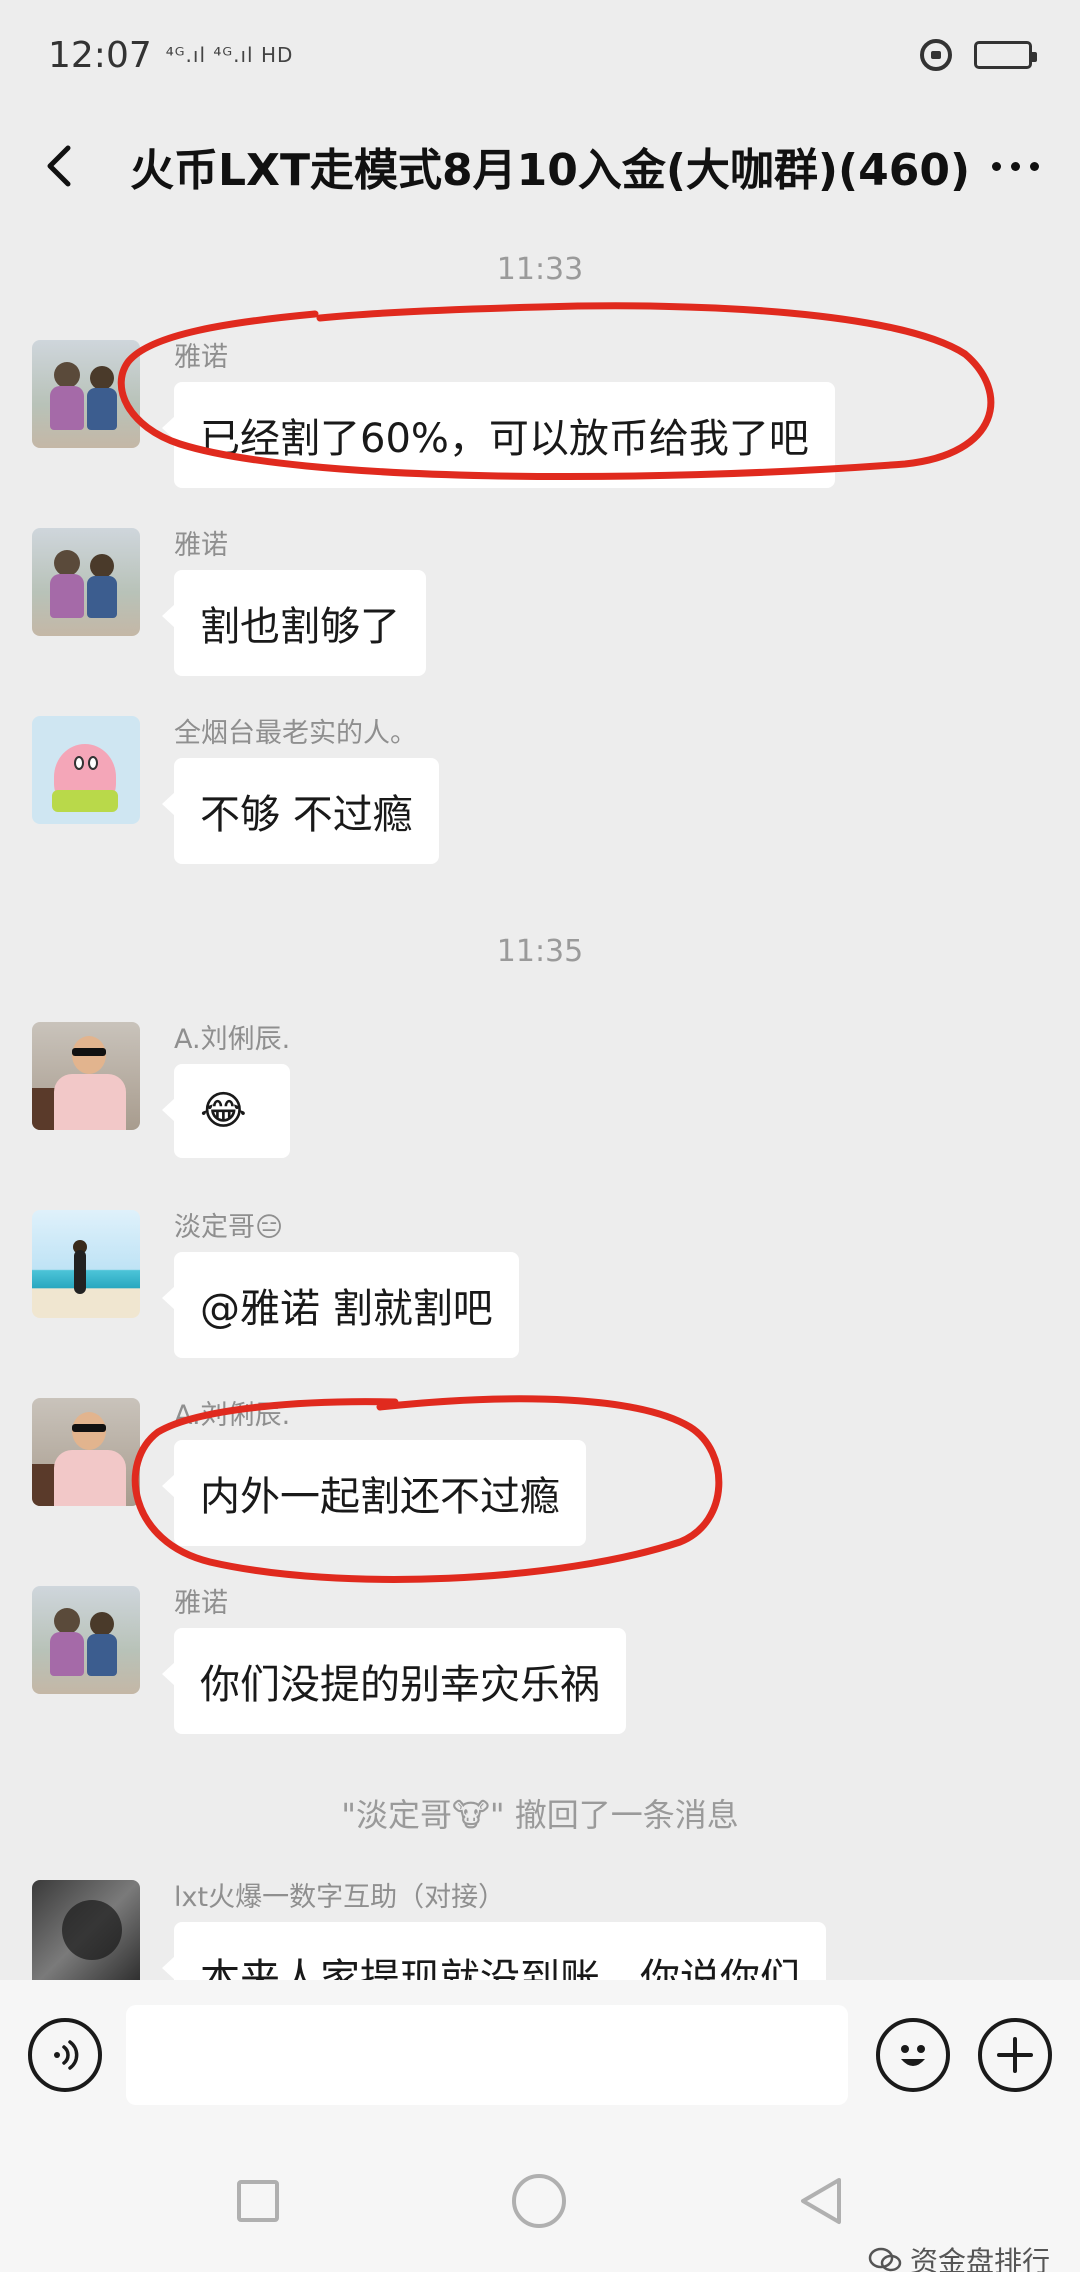 The width and height of the screenshot is (1080, 2272). I want to click on time-divider: 11:33, so click(540, 269).